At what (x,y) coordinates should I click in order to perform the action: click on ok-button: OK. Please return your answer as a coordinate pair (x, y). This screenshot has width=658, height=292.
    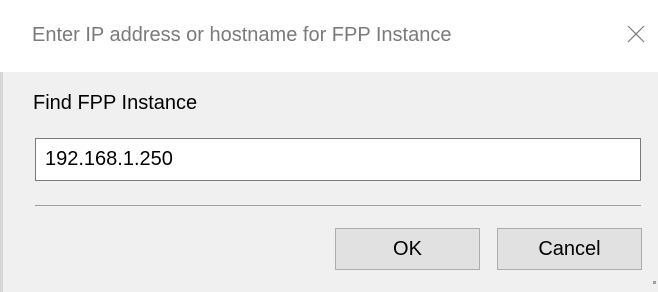
    Looking at the image, I should click on (407, 249).